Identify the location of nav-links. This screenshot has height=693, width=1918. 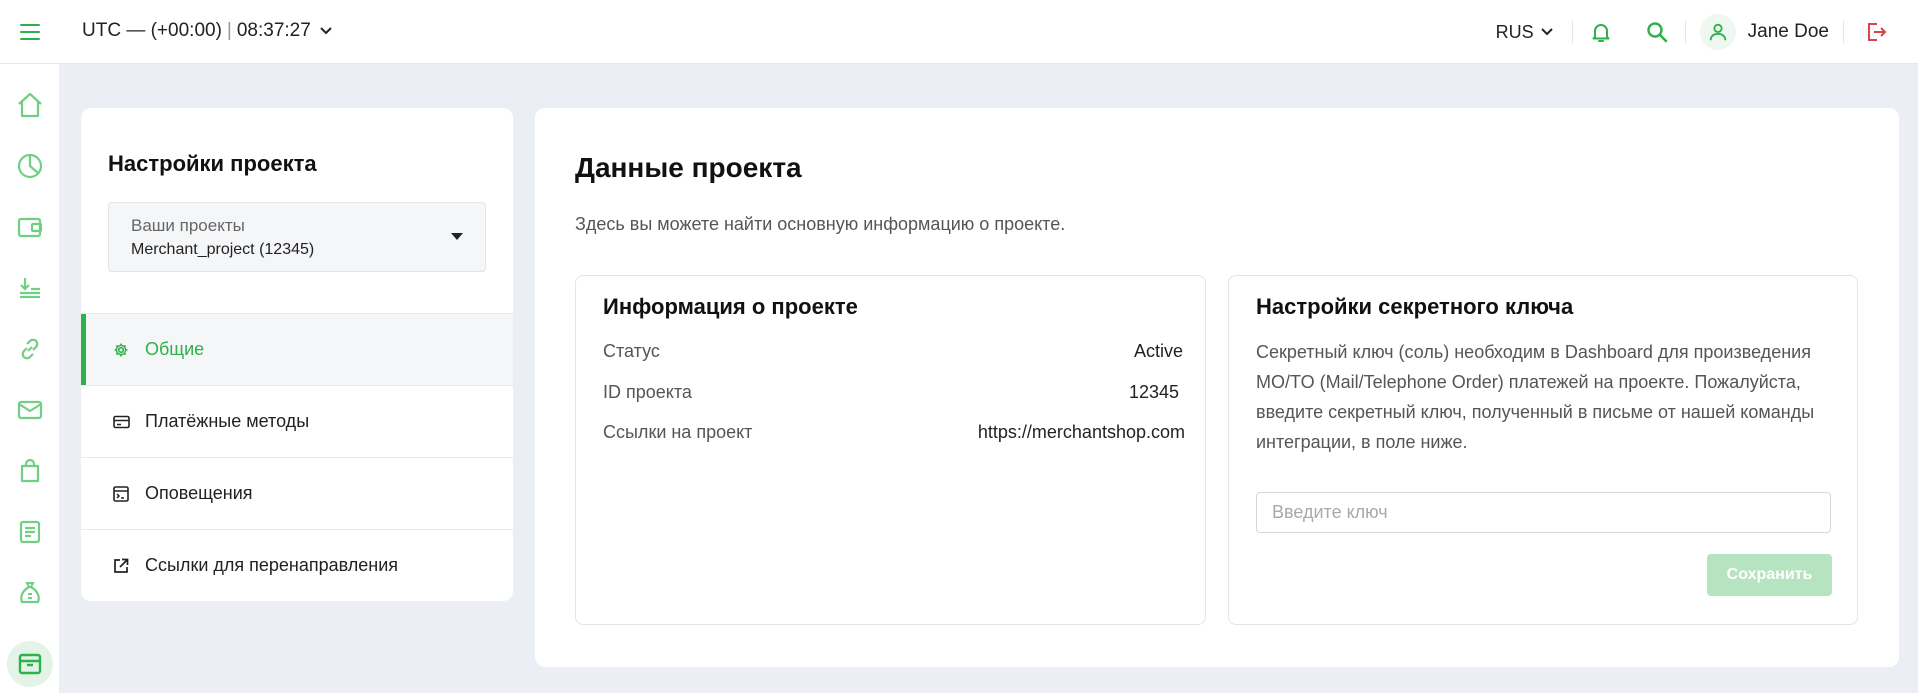
(30, 349).